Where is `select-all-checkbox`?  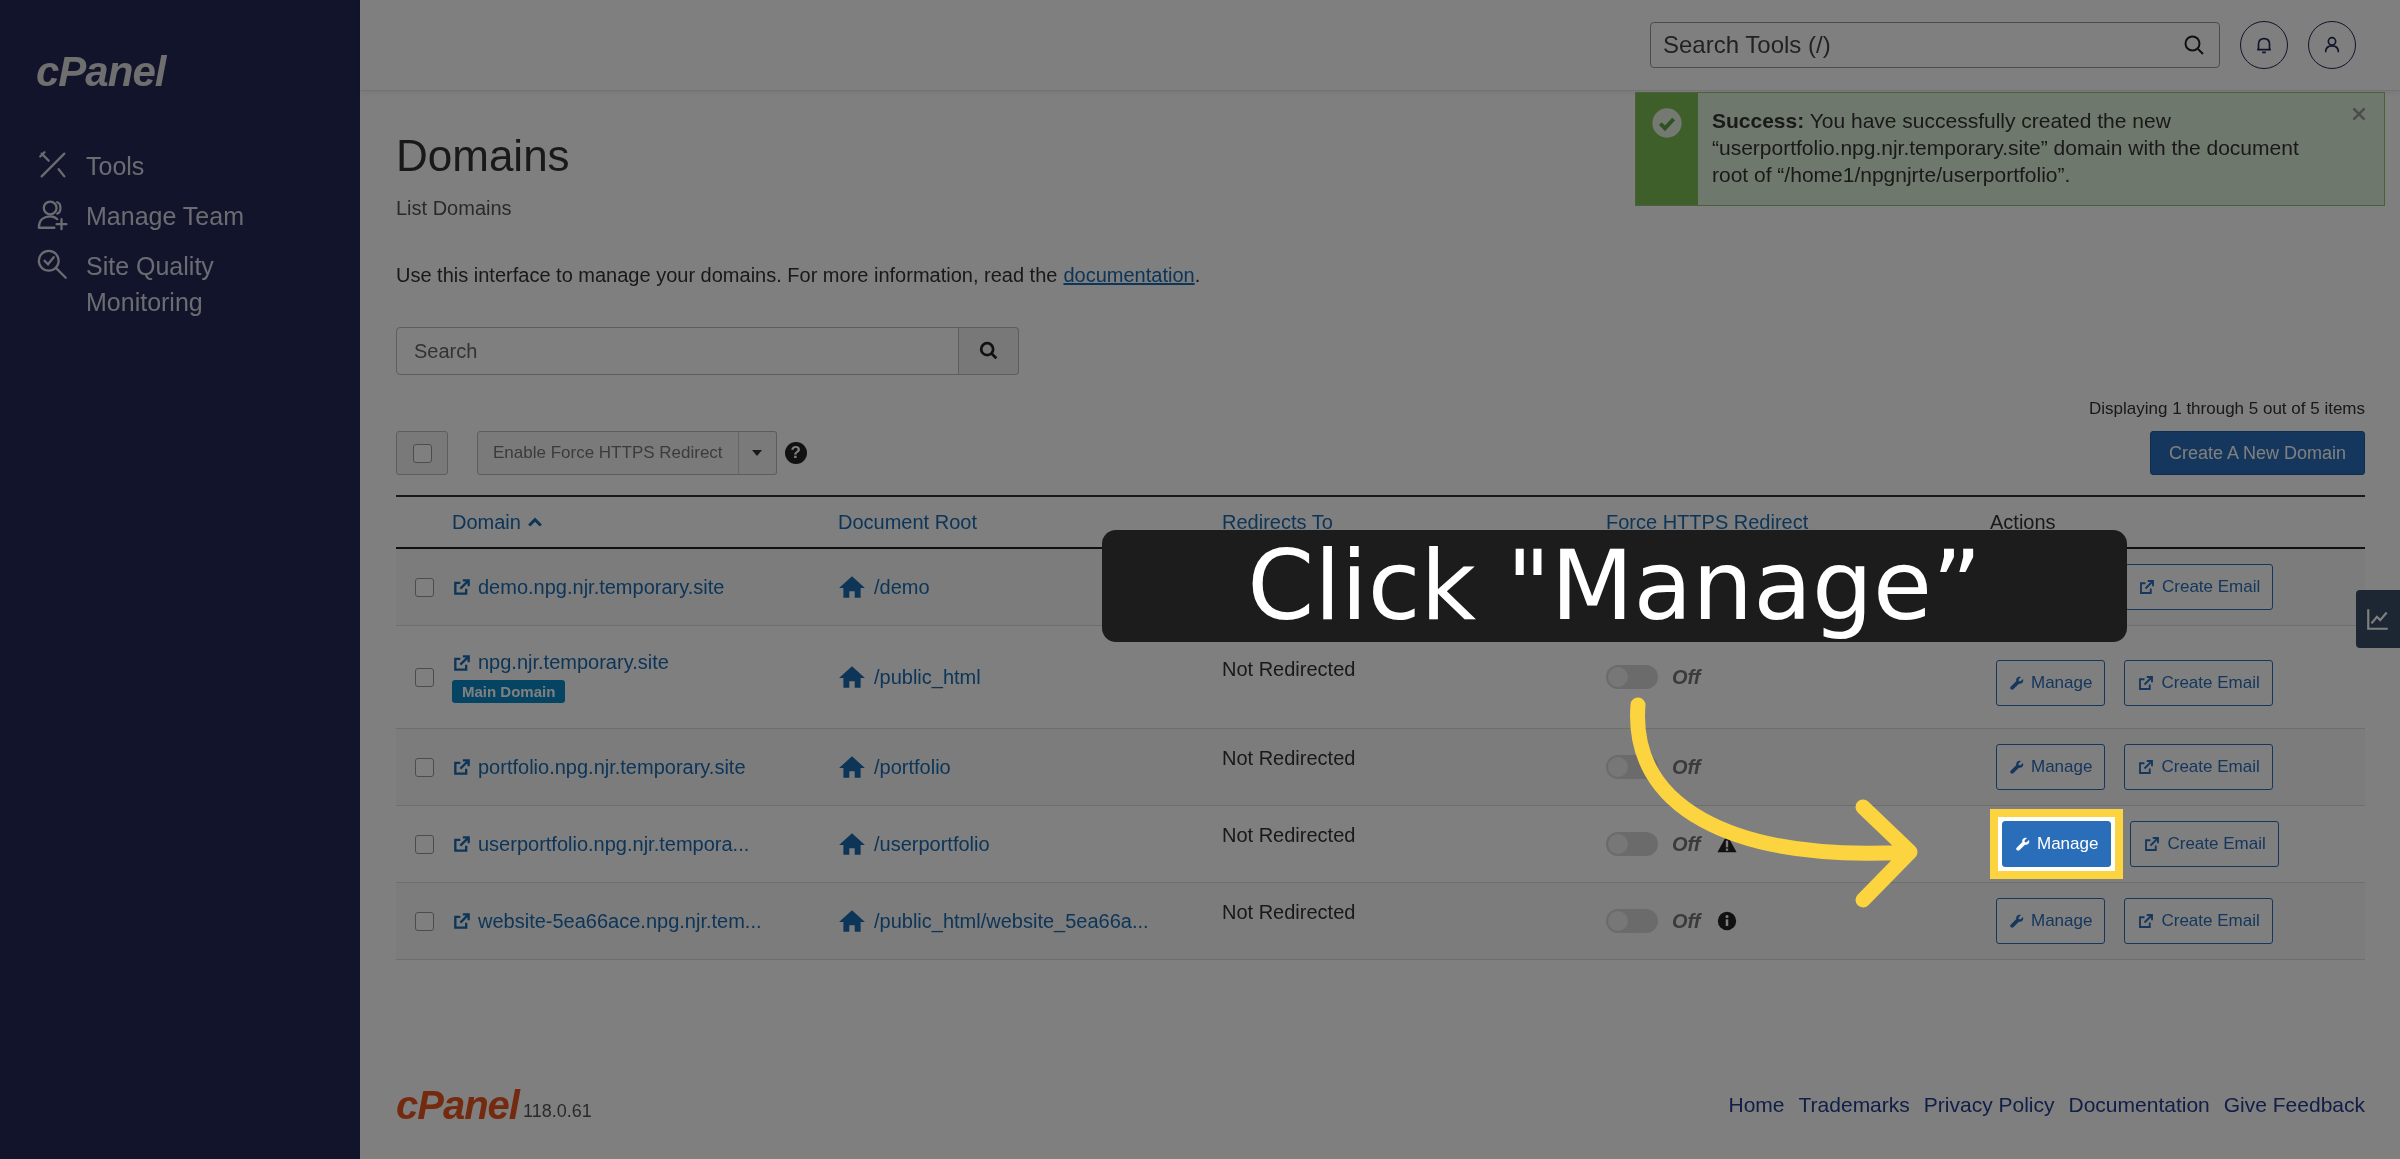 select-all-checkbox is located at coordinates (422, 453).